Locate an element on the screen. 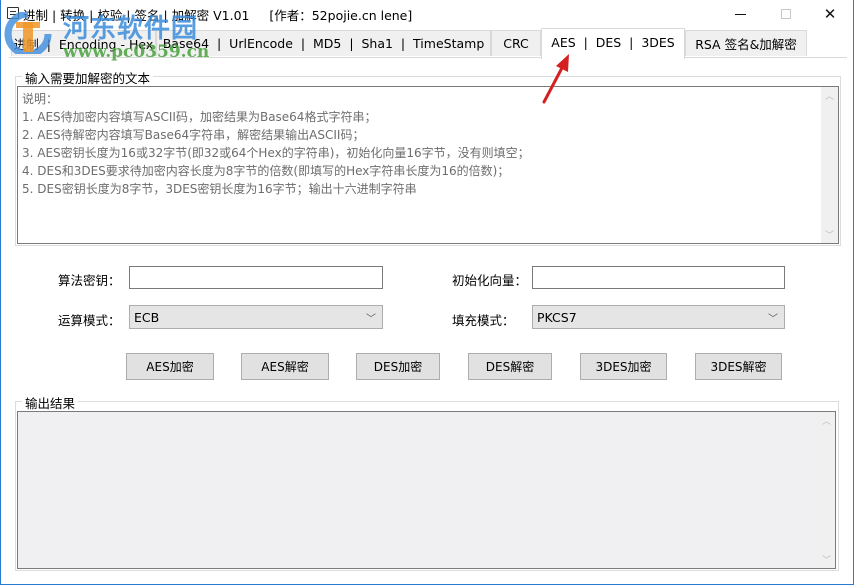  input-scrollbar: ︿ ﹀ is located at coordinates (829, 165).